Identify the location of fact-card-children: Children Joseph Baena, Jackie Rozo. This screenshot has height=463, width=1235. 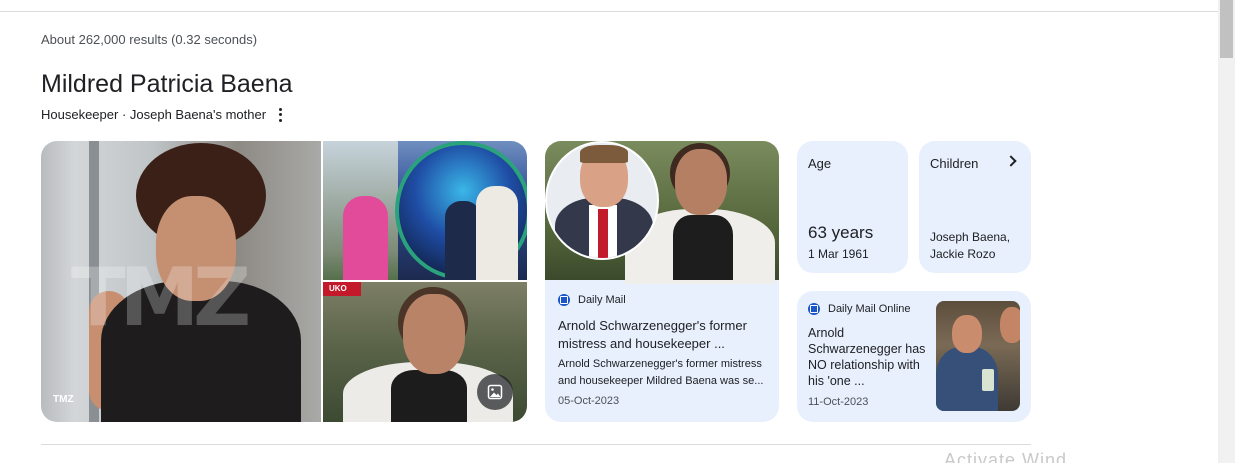
(975, 207).